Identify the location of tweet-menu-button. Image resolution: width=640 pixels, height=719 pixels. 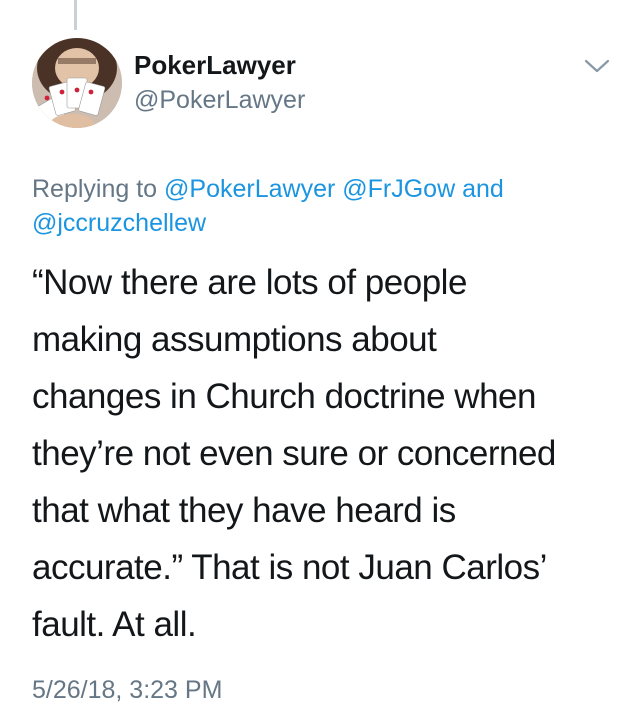
(597, 66).